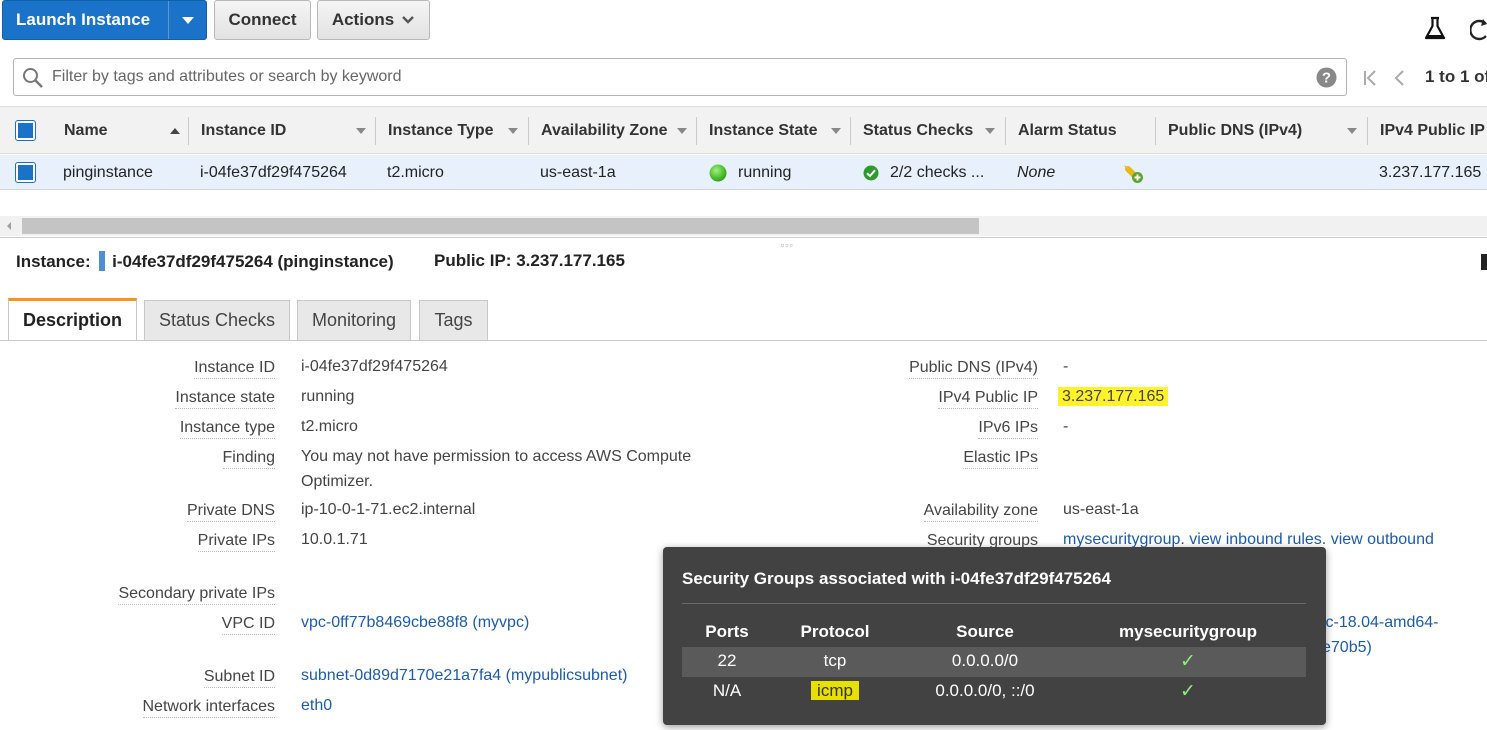 Image resolution: width=1487 pixels, height=730 pixels. I want to click on sort-ascending-icon, so click(175, 130).